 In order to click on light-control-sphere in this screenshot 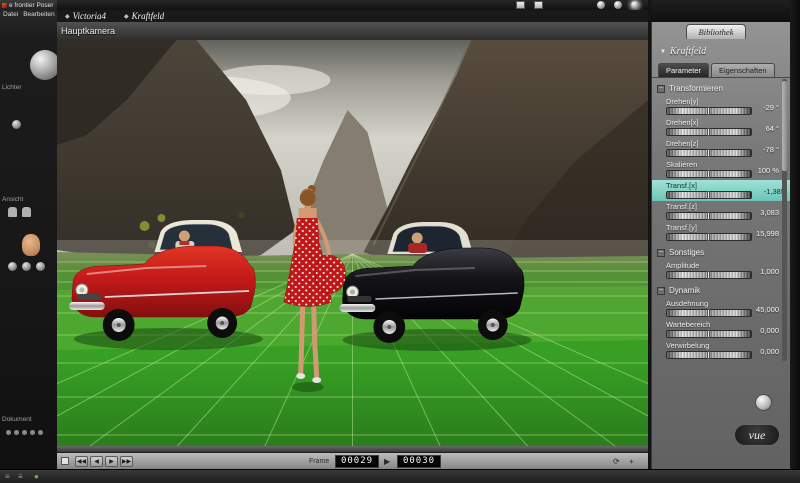, I will do `click(43, 65)`.